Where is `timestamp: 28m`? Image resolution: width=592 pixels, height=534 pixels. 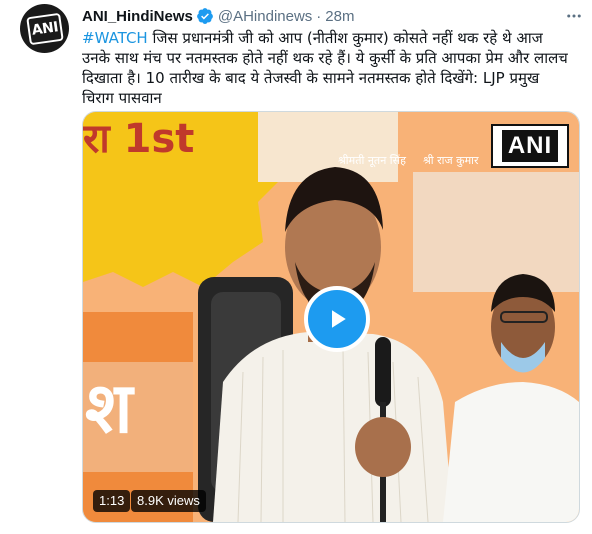
timestamp: 28m is located at coordinates (339, 16).